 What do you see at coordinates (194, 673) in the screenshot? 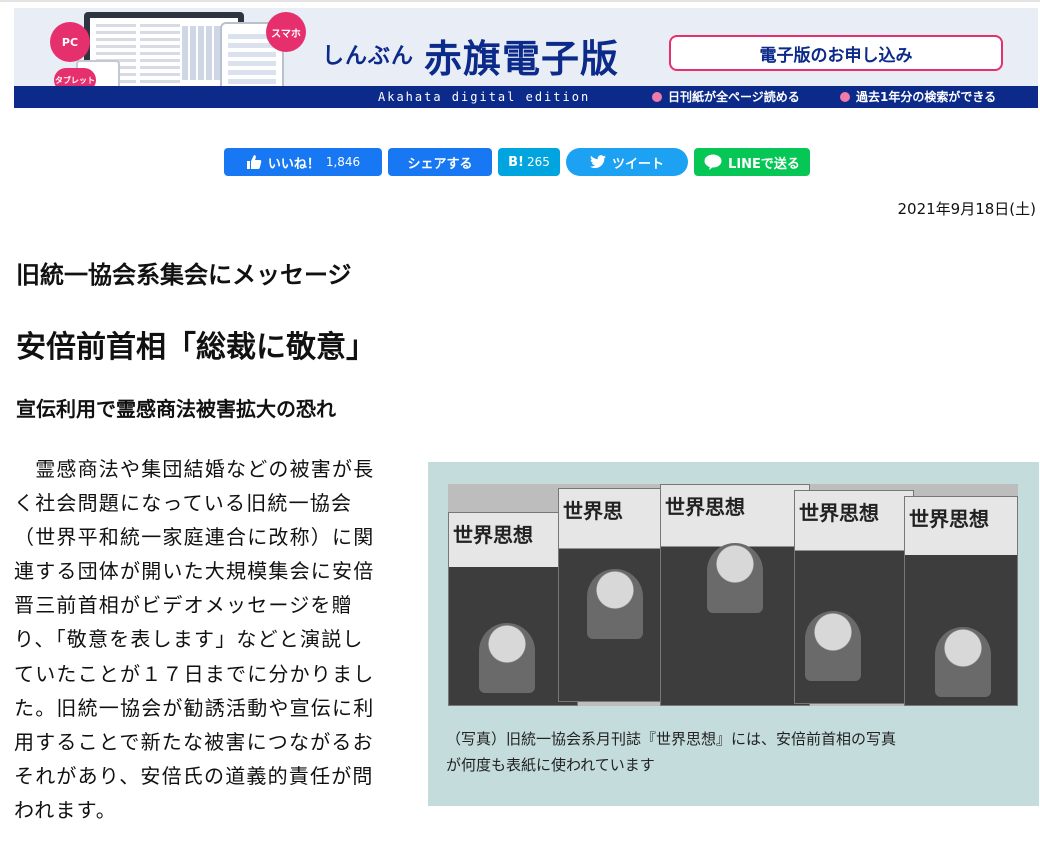
I see `body-line: ていたことが１７日までに分かりまし` at bounding box center [194, 673].